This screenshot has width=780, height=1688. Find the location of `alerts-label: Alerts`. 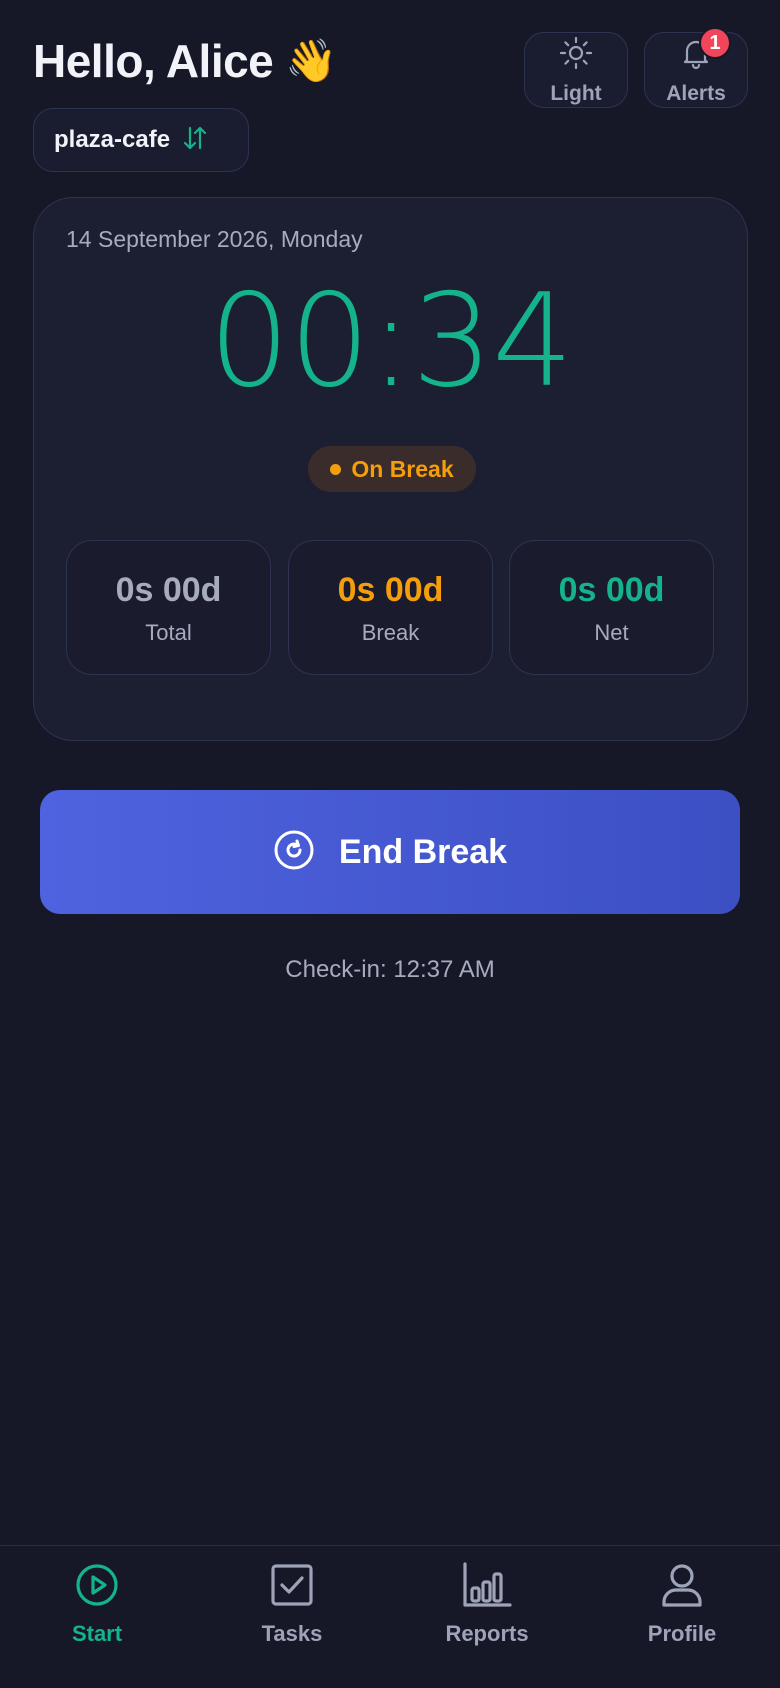

alerts-label: Alerts is located at coordinates (696, 93).